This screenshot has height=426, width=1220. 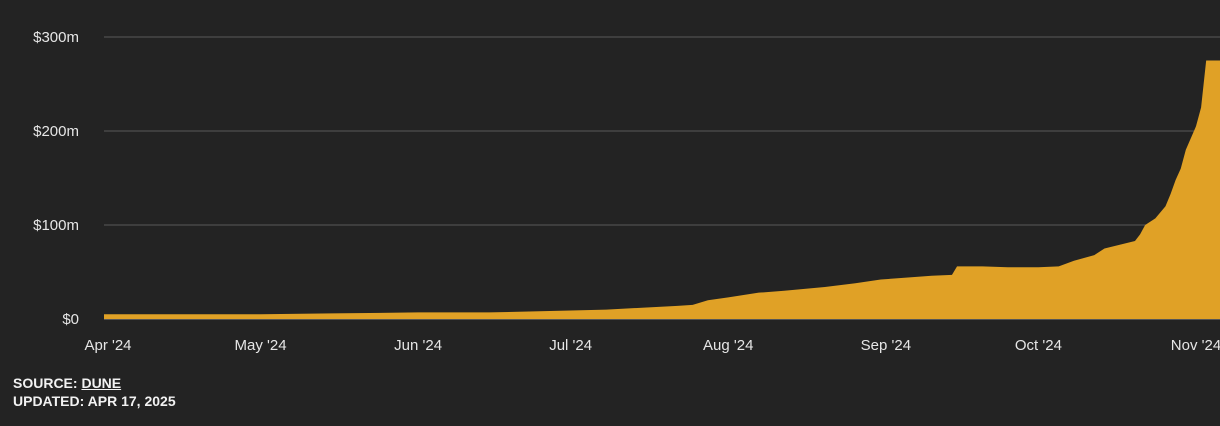 I want to click on x-tick-label: Oct '24, so click(x=1038, y=345).